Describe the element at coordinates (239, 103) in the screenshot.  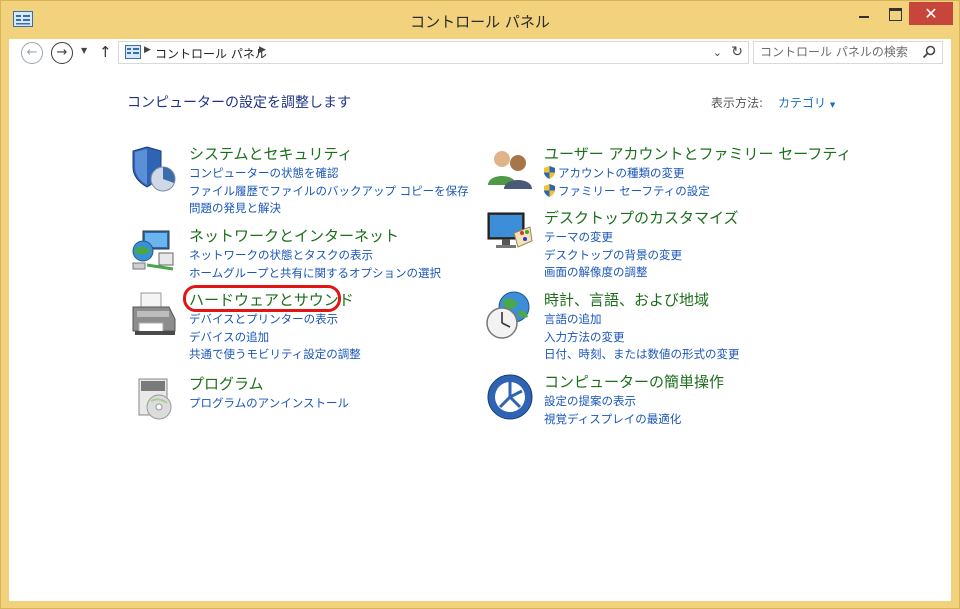
I see `page-heading: コンピューターの設定を調整します` at that location.